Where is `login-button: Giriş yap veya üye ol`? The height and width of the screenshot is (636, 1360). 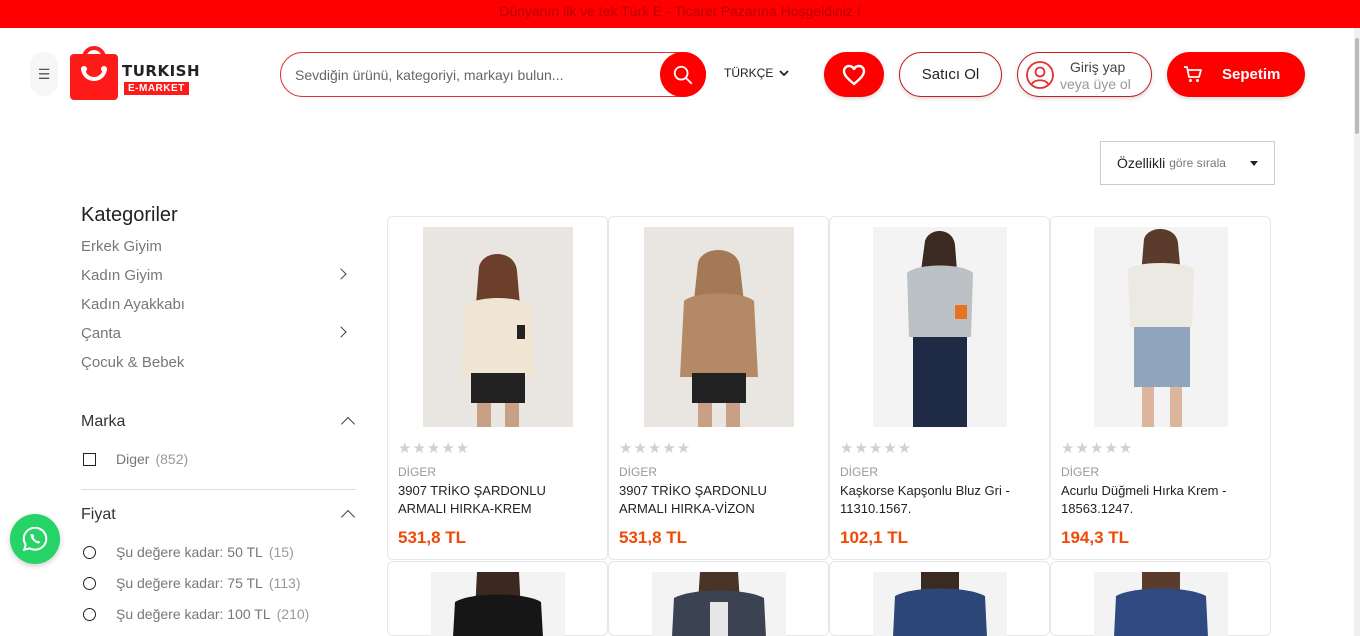 login-button: Giriş yap veya üye ol is located at coordinates (1084, 74).